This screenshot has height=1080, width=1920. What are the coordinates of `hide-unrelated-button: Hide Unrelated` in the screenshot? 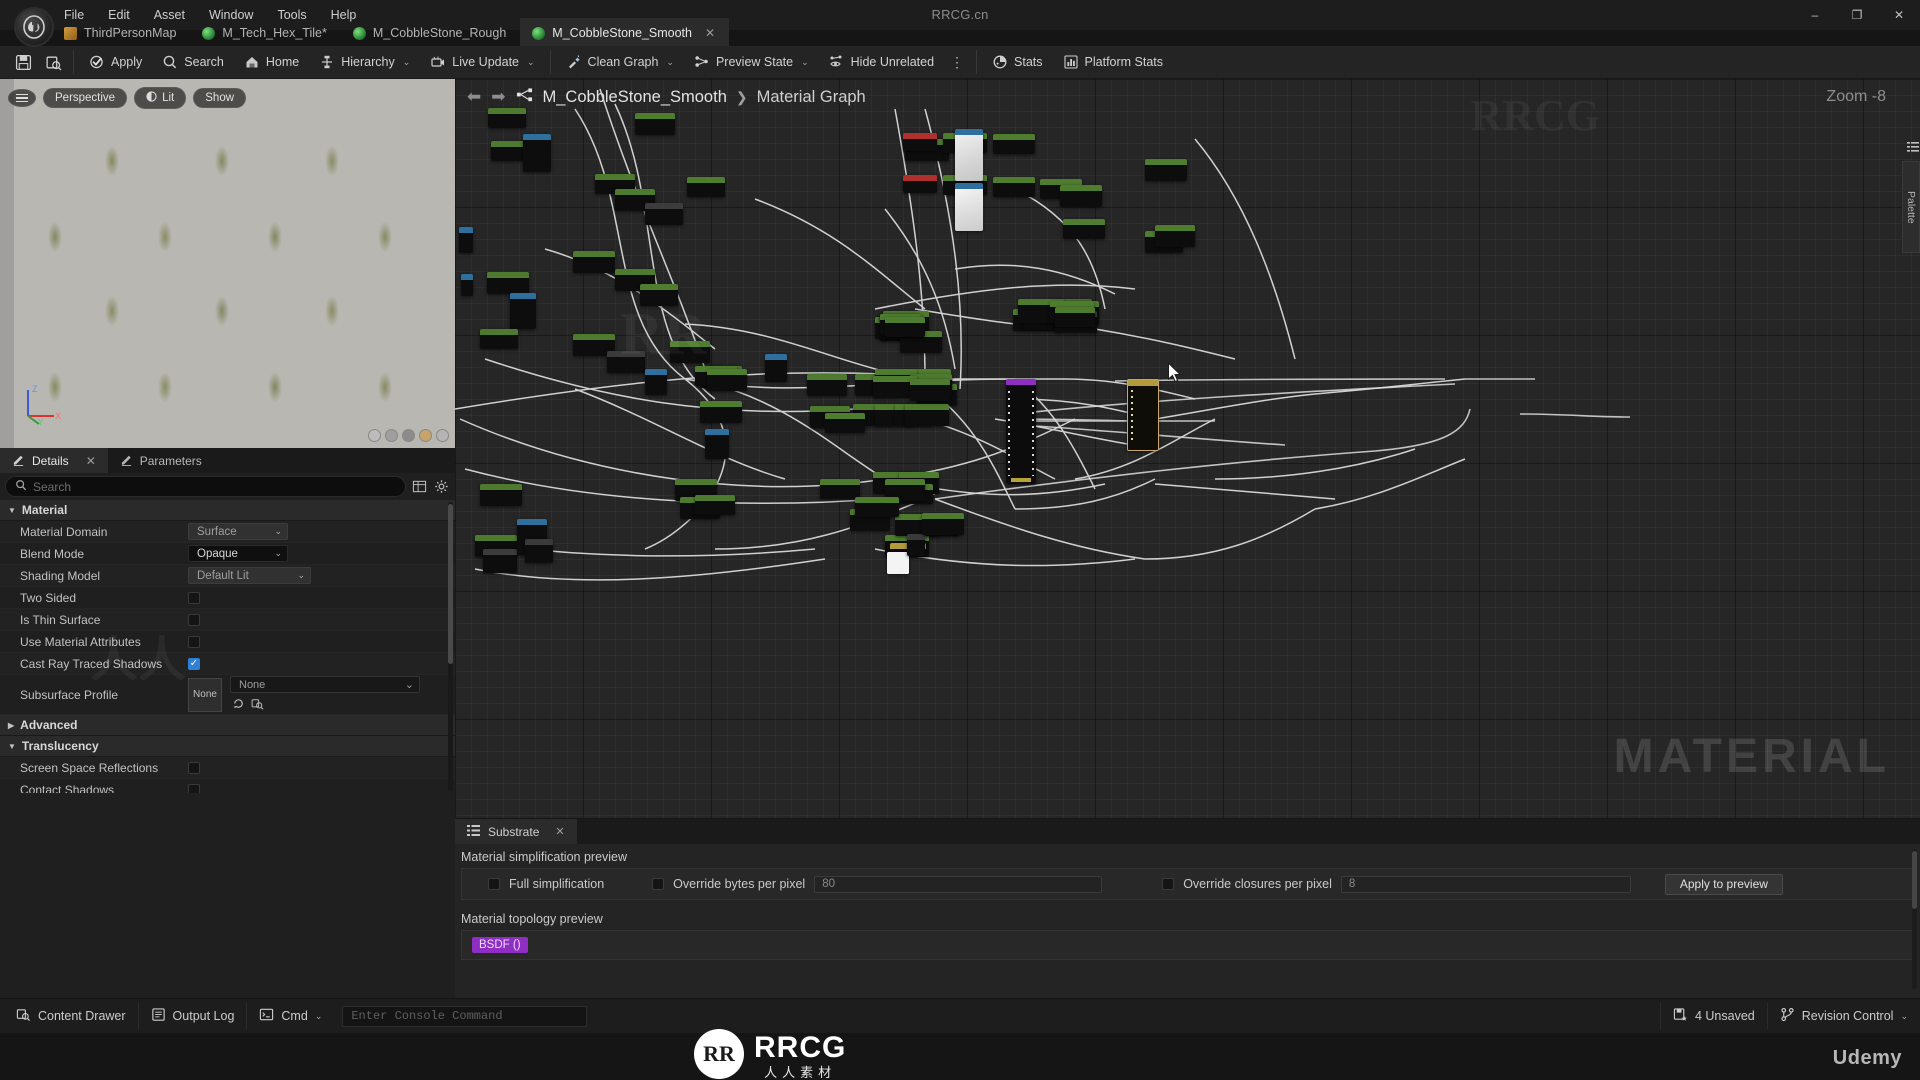 It's located at (881, 62).